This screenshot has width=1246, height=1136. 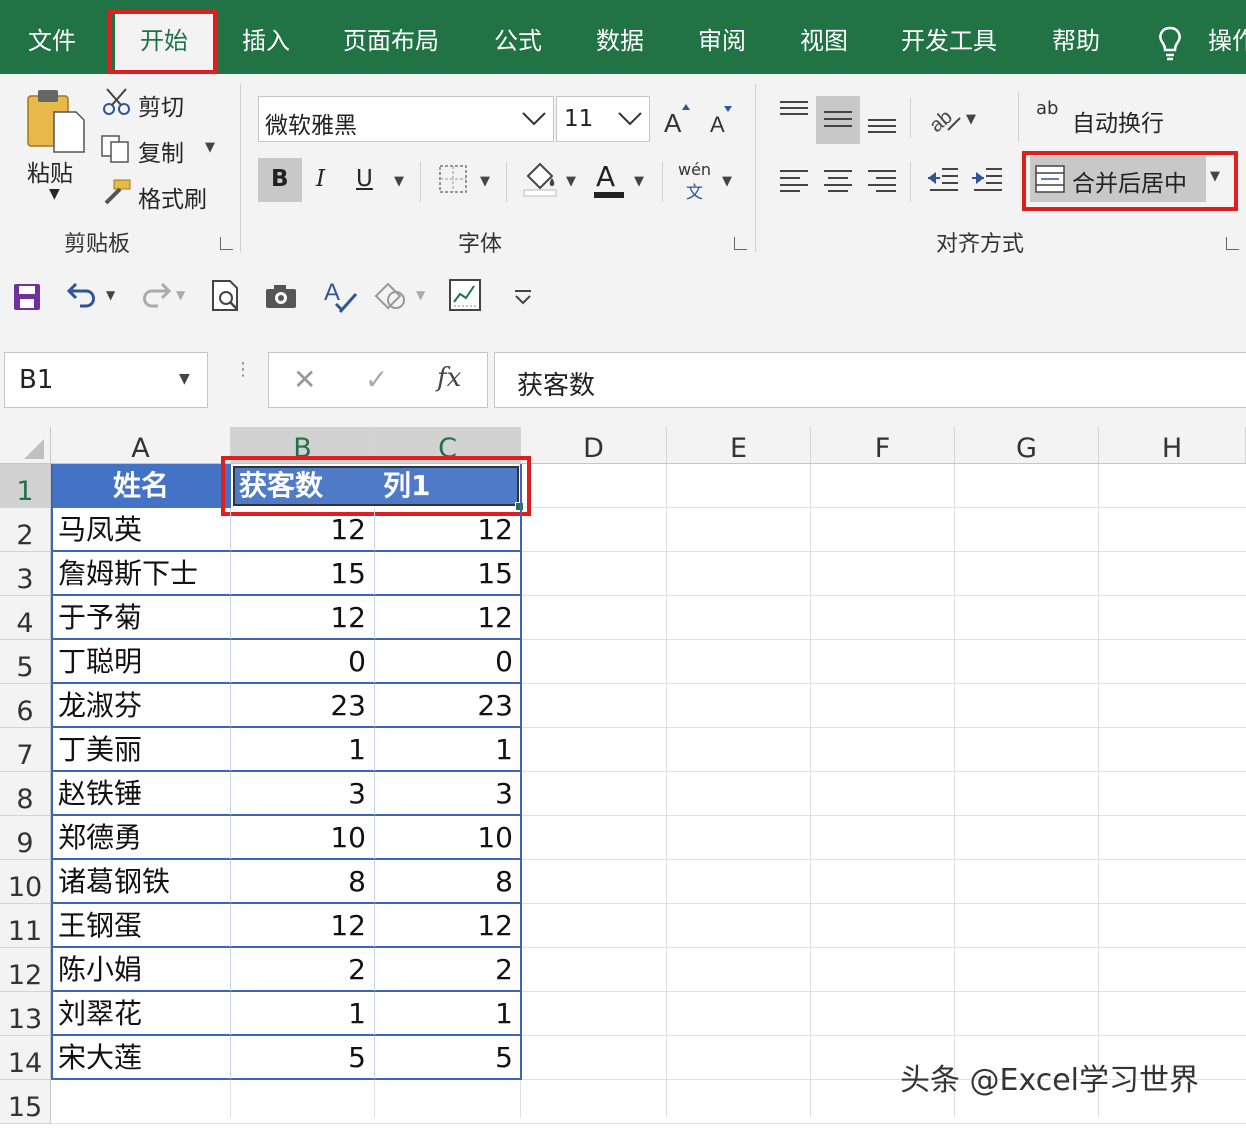 What do you see at coordinates (281, 296) in the screenshot?
I see `camera-icon` at bounding box center [281, 296].